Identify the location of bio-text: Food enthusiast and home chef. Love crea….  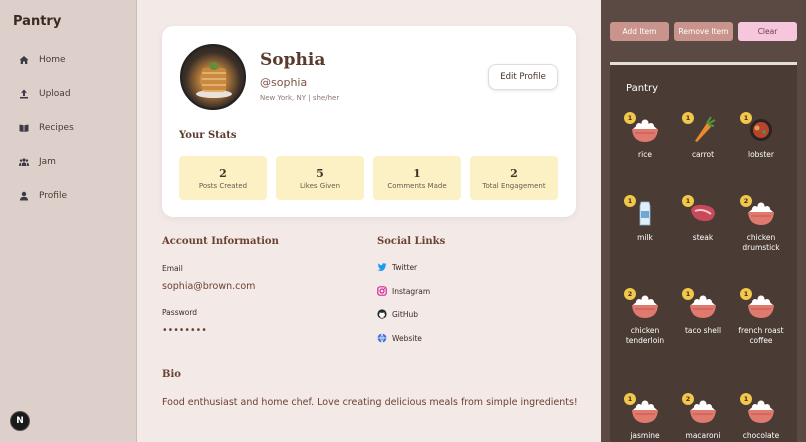
(370, 402).